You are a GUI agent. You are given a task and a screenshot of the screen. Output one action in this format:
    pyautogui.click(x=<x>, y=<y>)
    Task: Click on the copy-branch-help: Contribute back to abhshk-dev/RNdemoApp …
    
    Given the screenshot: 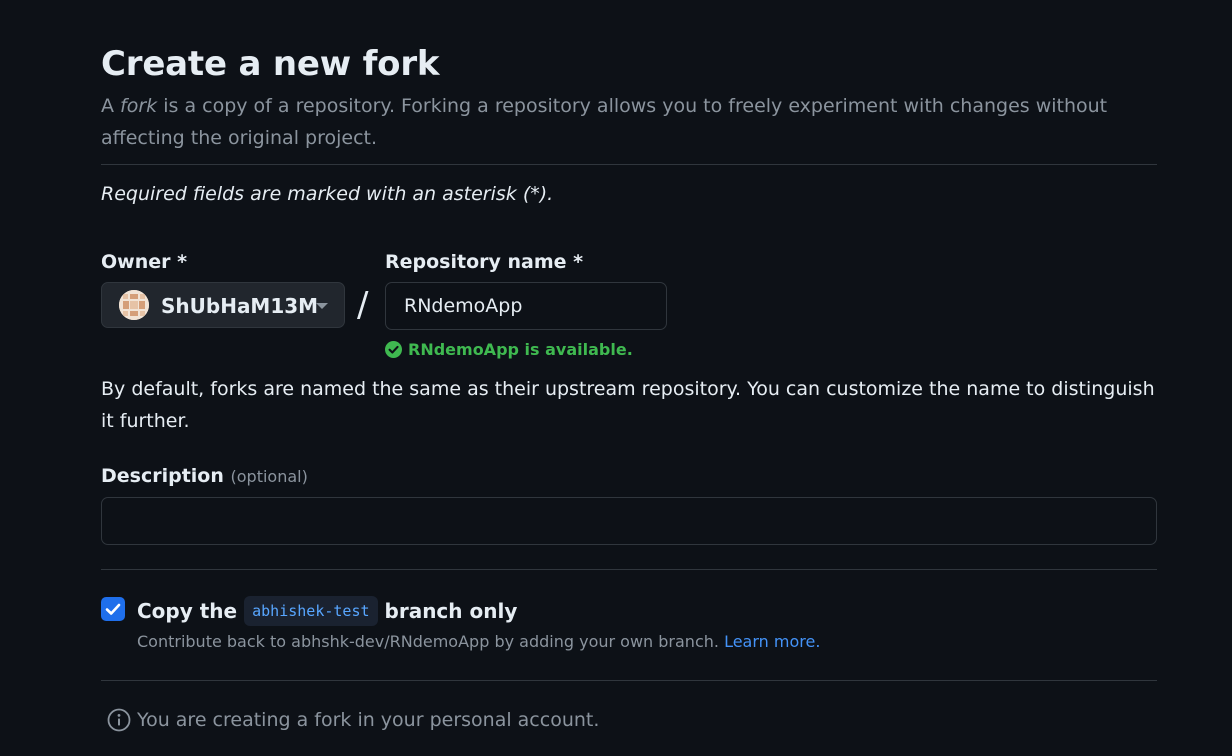 What is the action you would take?
    pyautogui.click(x=478, y=642)
    